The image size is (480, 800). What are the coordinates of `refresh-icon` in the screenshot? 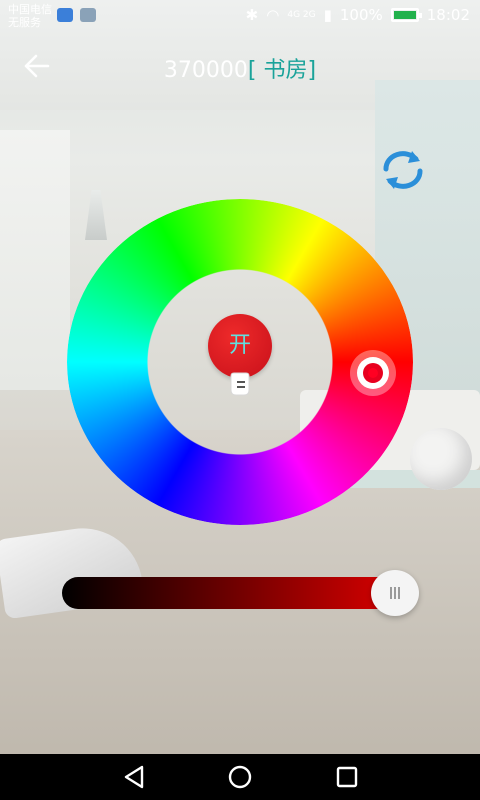 It's located at (403, 170).